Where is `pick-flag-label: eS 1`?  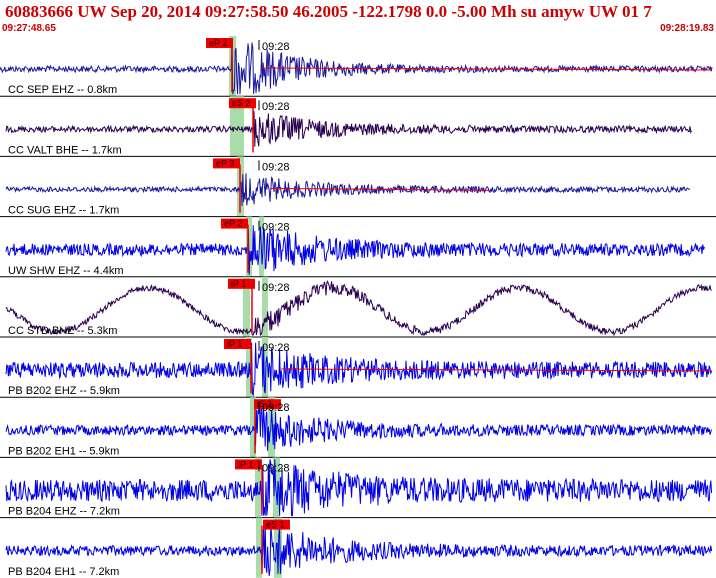
pick-flag-label: eS 1 is located at coordinates (275, 525).